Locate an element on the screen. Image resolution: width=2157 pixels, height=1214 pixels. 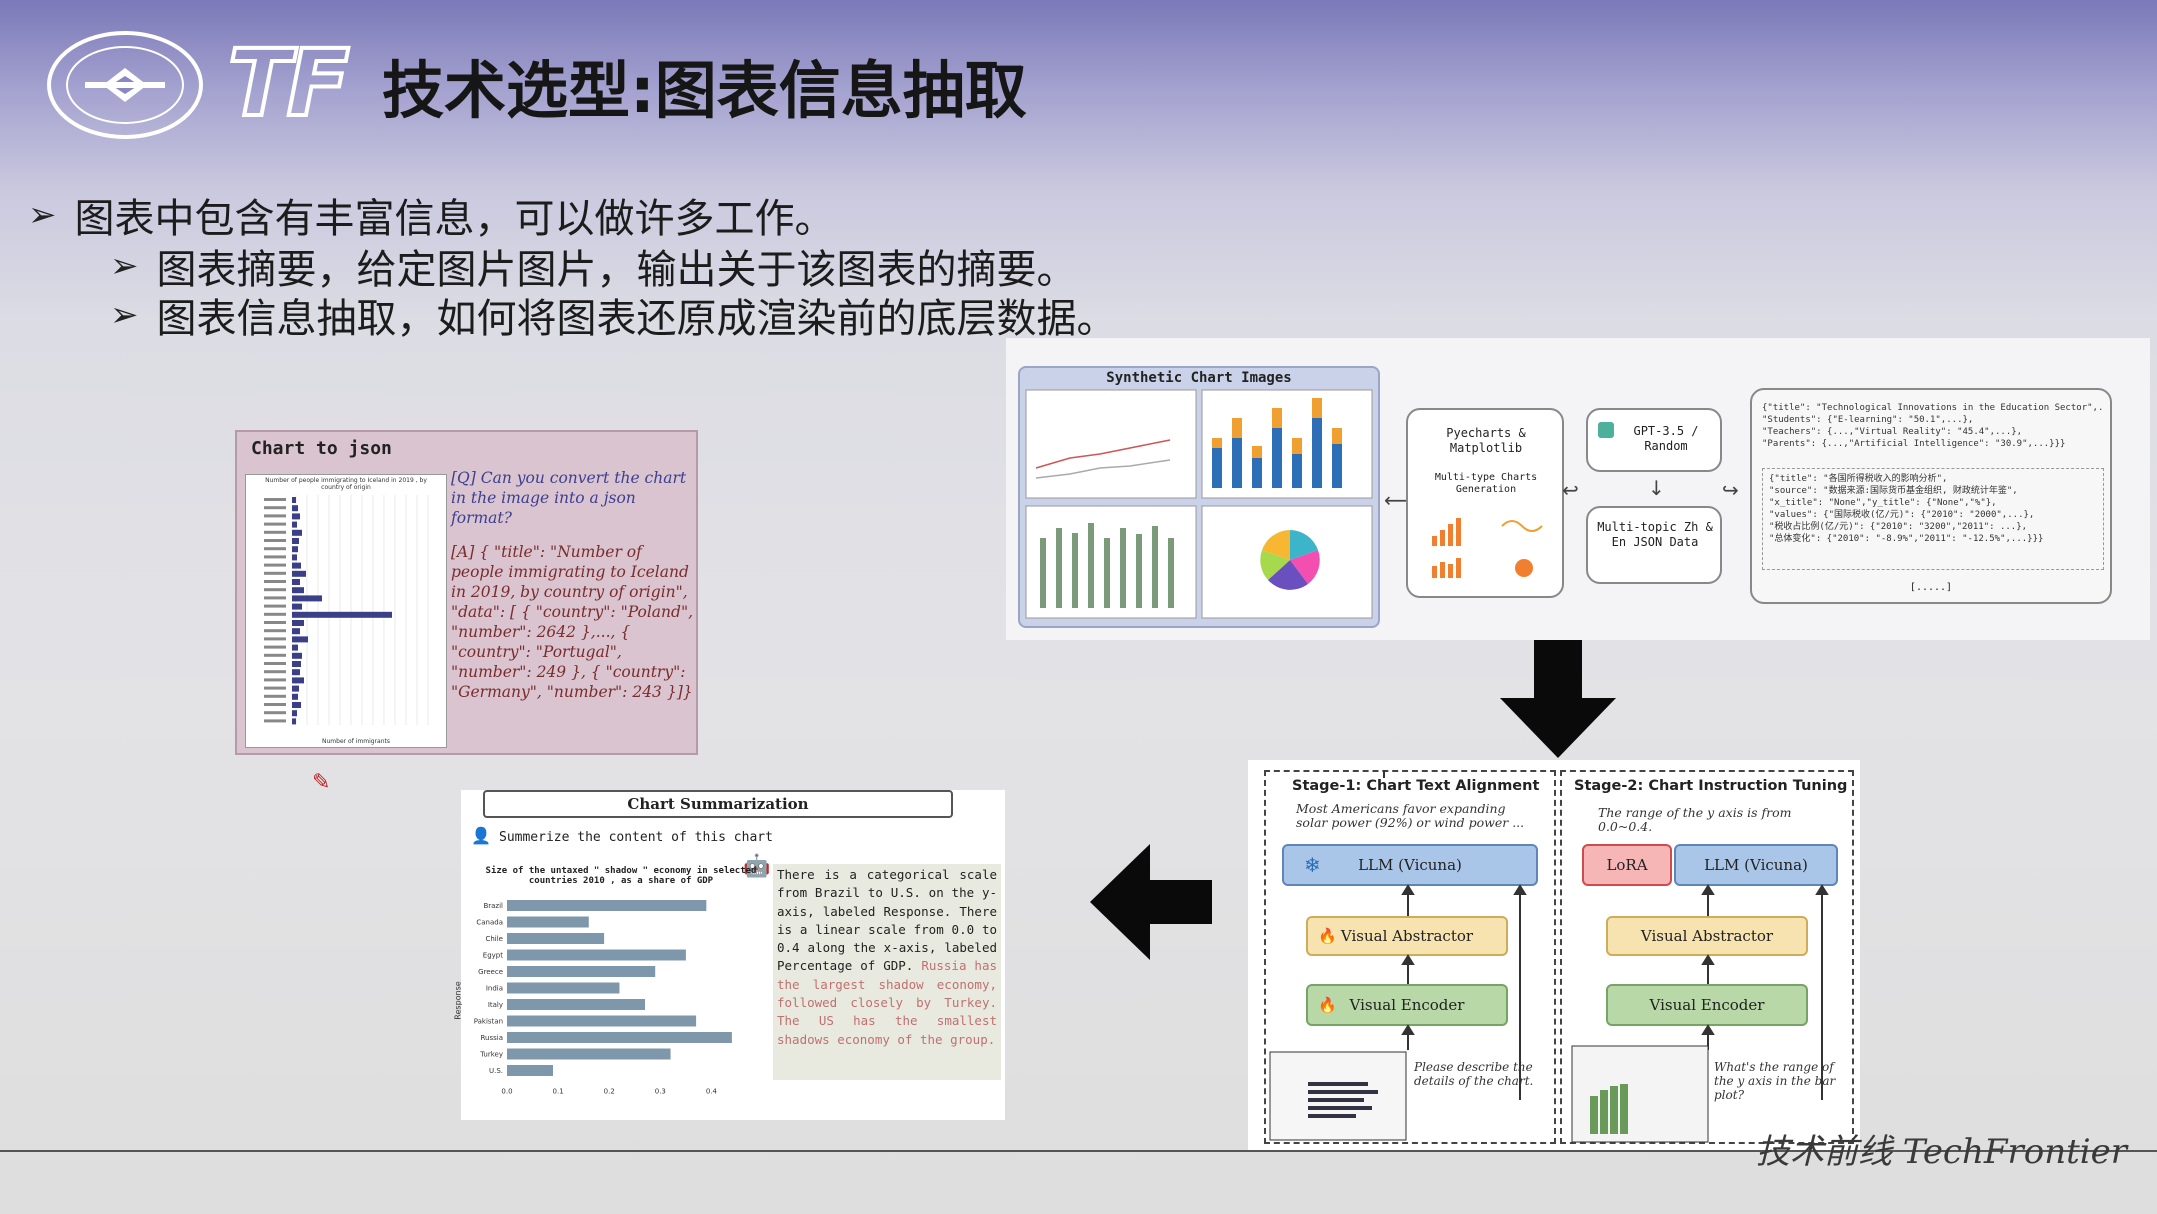
snowflake-icon: ❄ is located at coordinates (1312, 865).